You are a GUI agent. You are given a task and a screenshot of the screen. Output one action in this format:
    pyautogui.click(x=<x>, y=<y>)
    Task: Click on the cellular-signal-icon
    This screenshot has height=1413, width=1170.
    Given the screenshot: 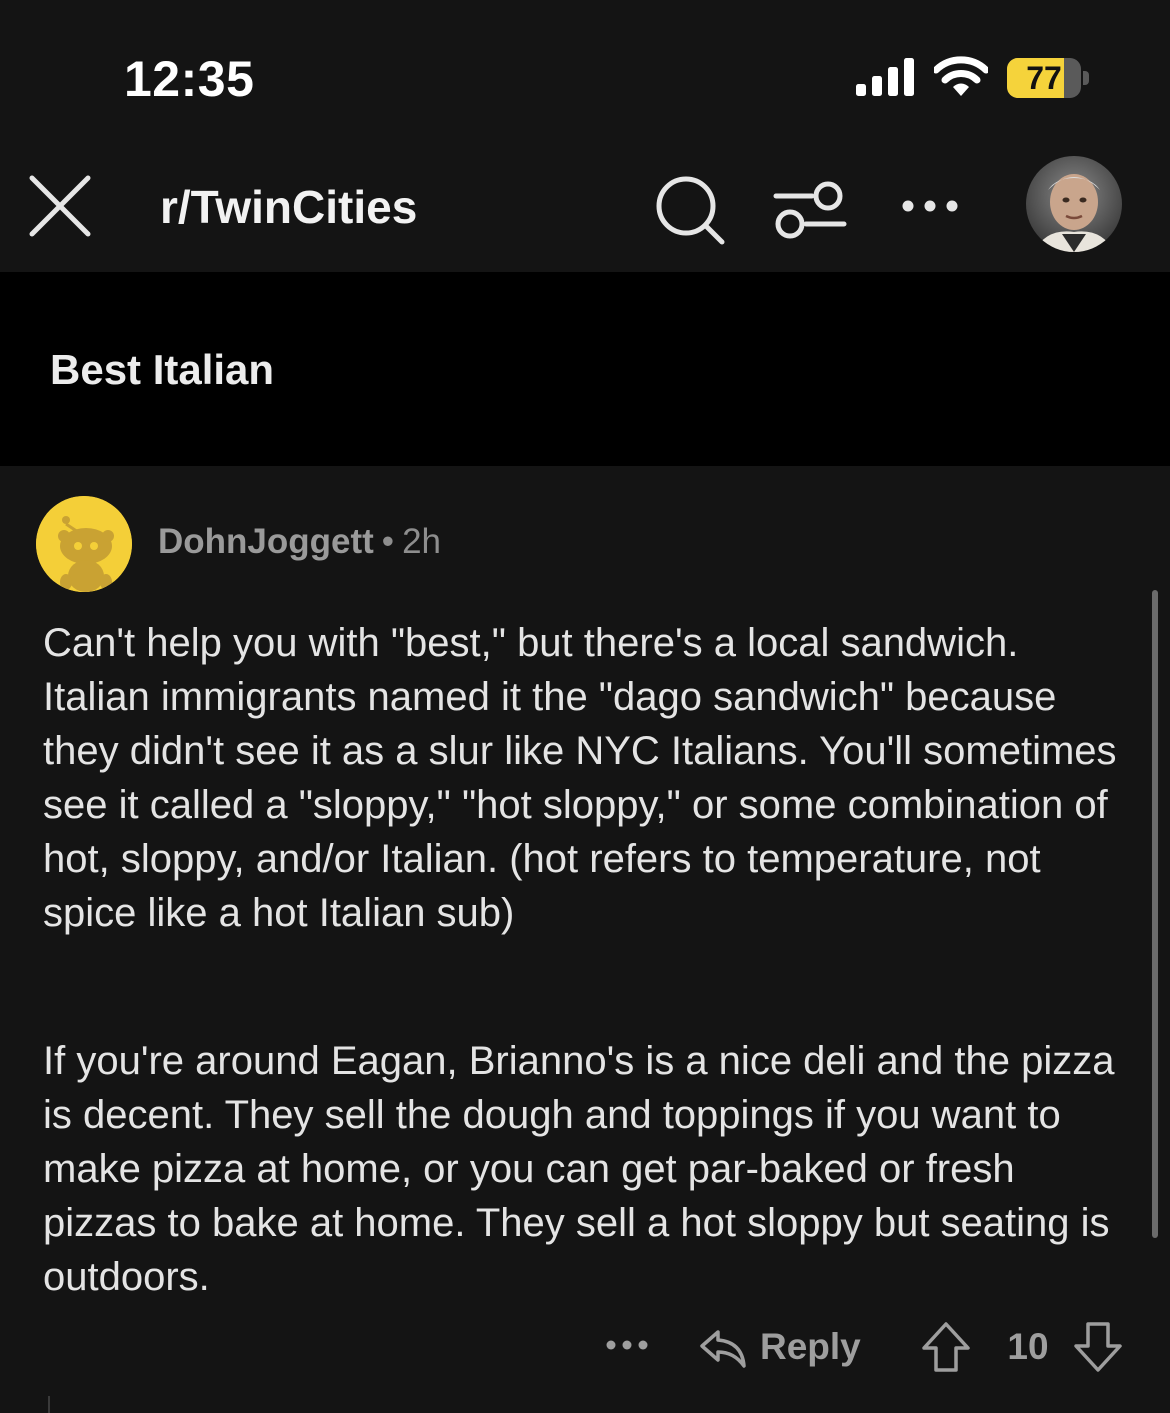 What is the action you would take?
    pyautogui.click(x=885, y=77)
    